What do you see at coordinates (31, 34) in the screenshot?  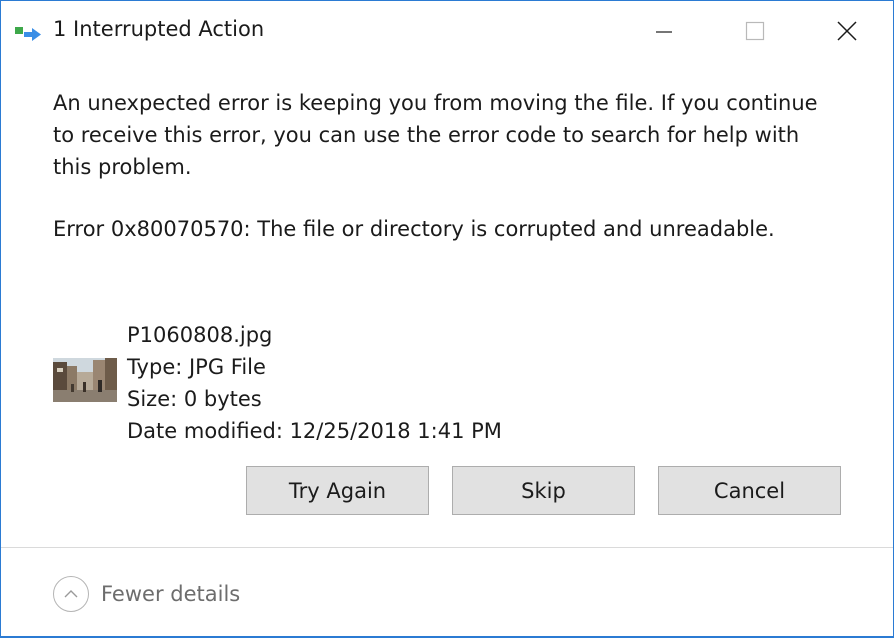 I see `file-move-icon` at bounding box center [31, 34].